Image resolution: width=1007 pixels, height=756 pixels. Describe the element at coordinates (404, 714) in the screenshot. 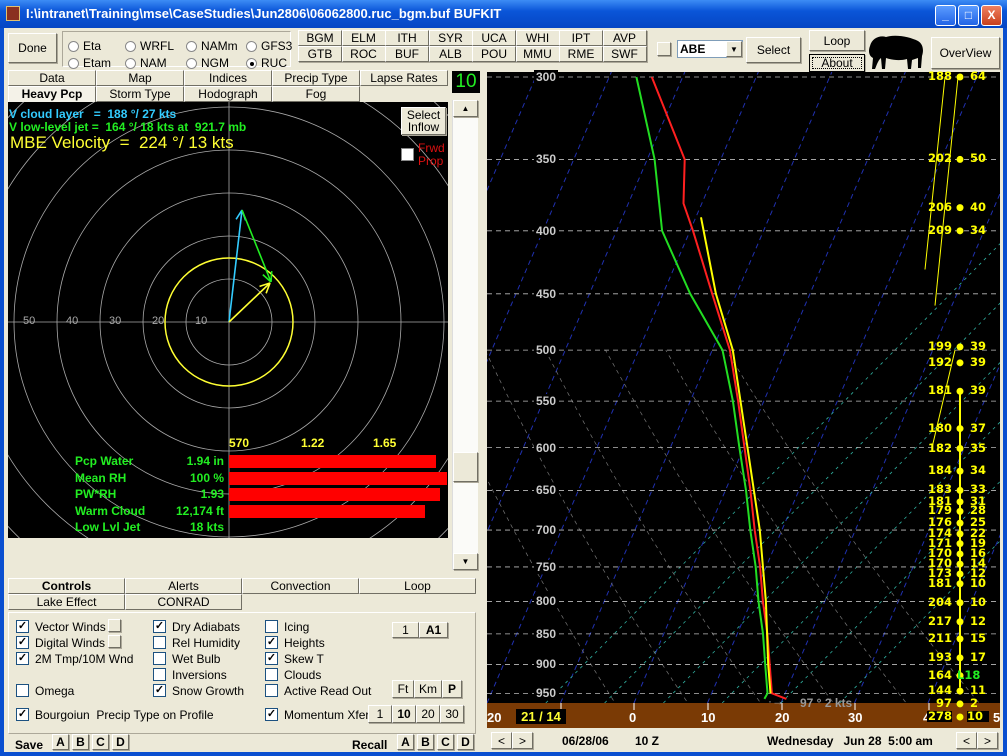

I see `momentum-button-10: 10` at that location.